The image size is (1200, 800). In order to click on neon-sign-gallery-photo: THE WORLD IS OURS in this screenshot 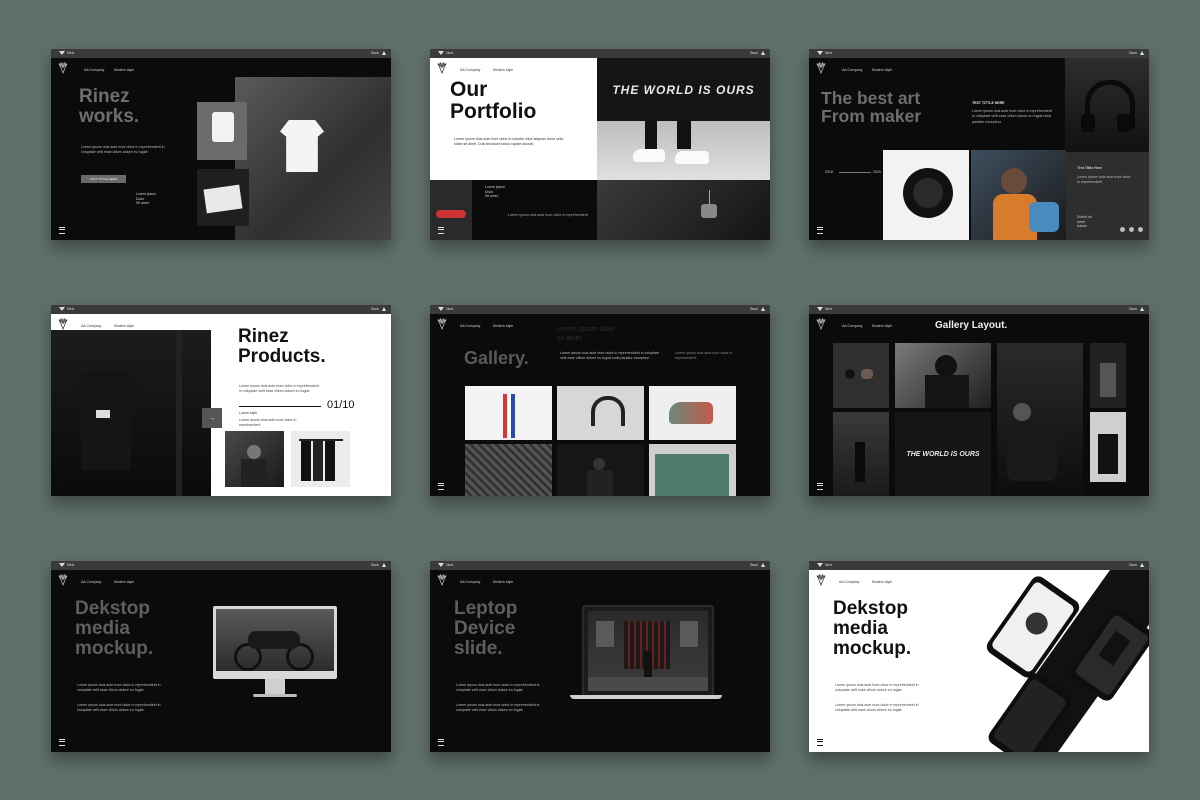, I will do `click(943, 454)`.